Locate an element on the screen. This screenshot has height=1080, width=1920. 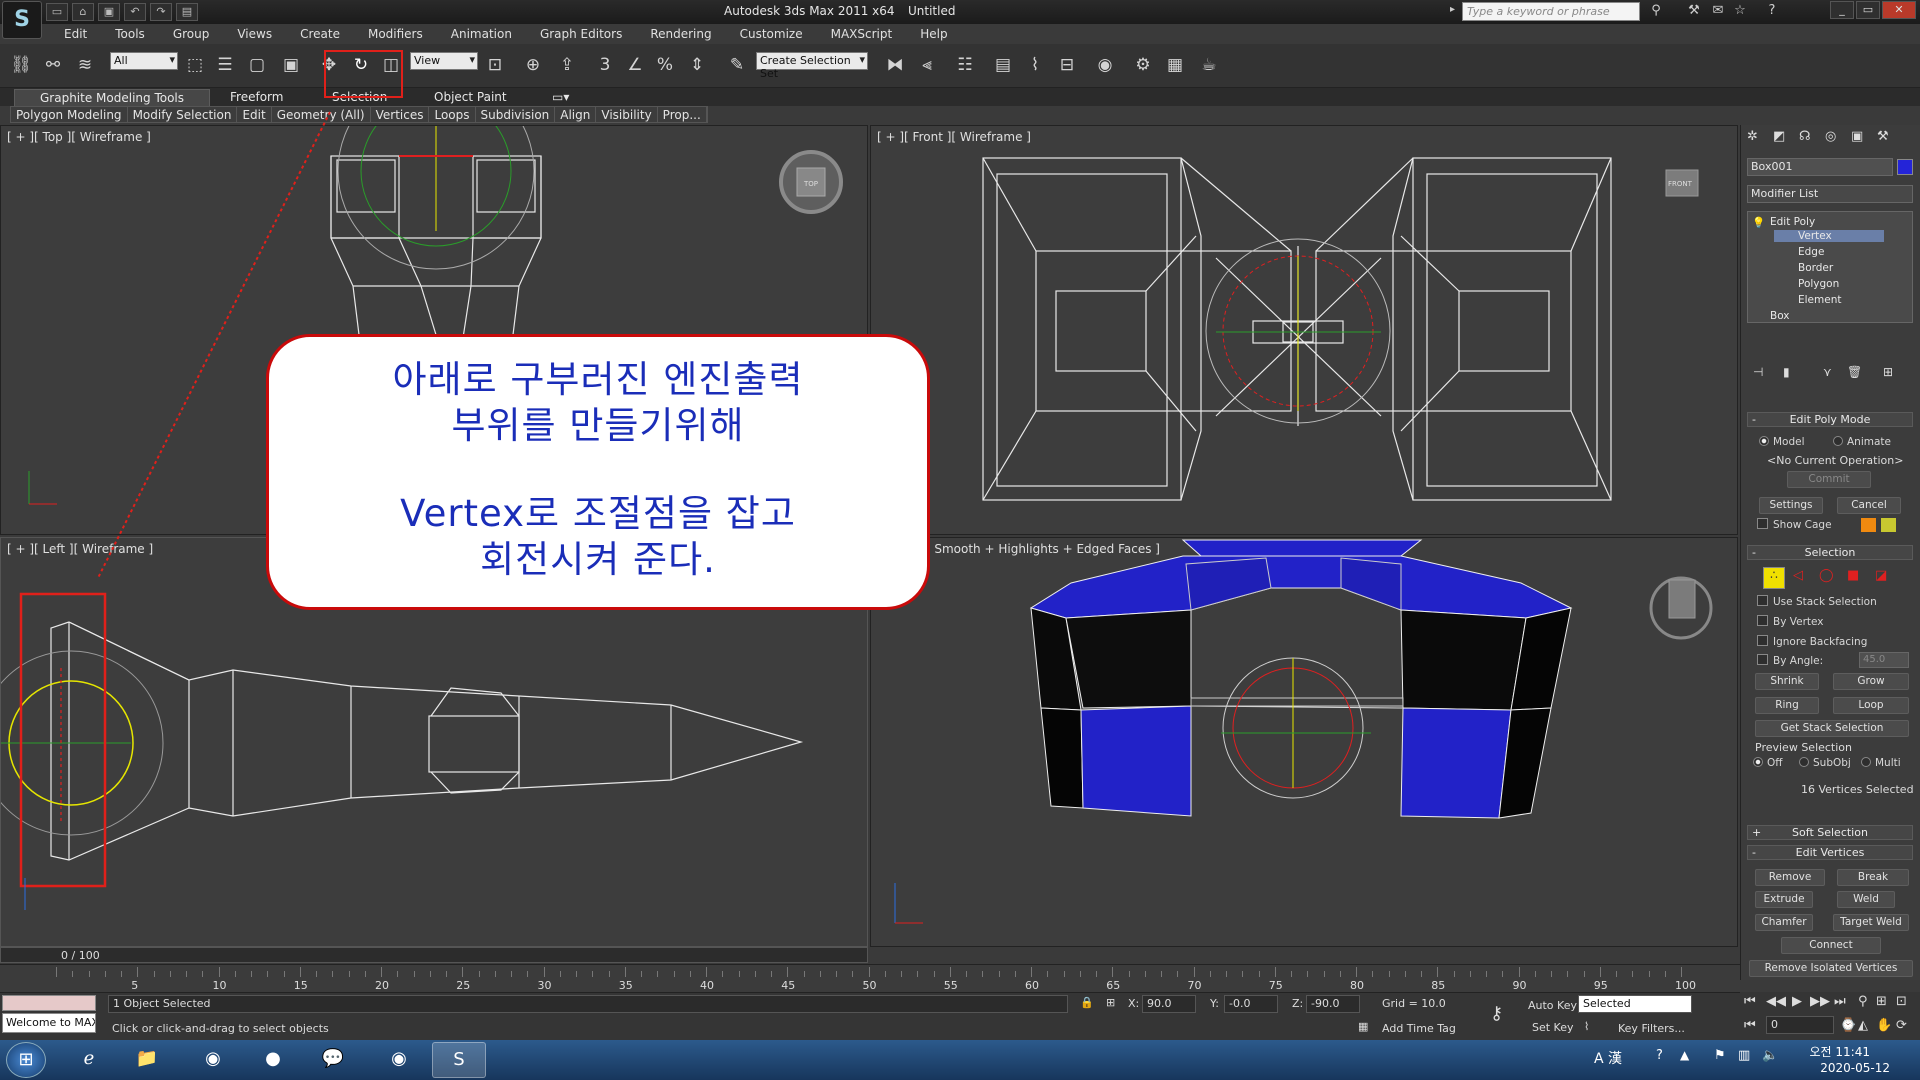
orbit-icon: ⟳ is located at coordinates (1901, 1025).